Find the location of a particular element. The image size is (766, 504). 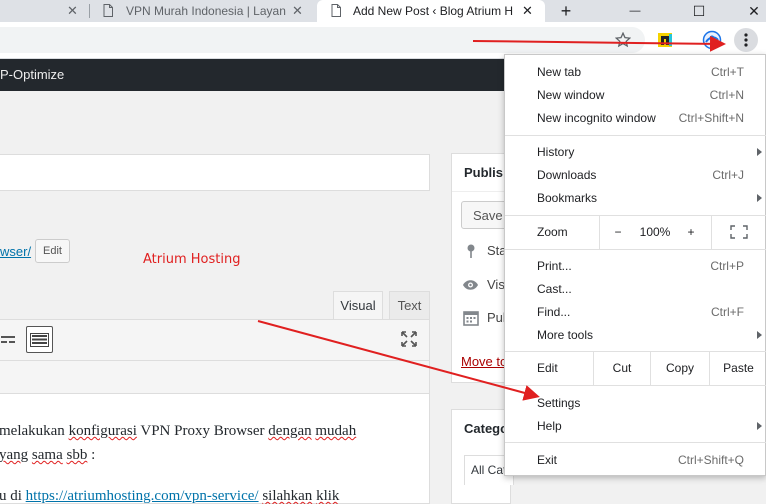

zoom-out-button: − is located at coordinates (618, 232).